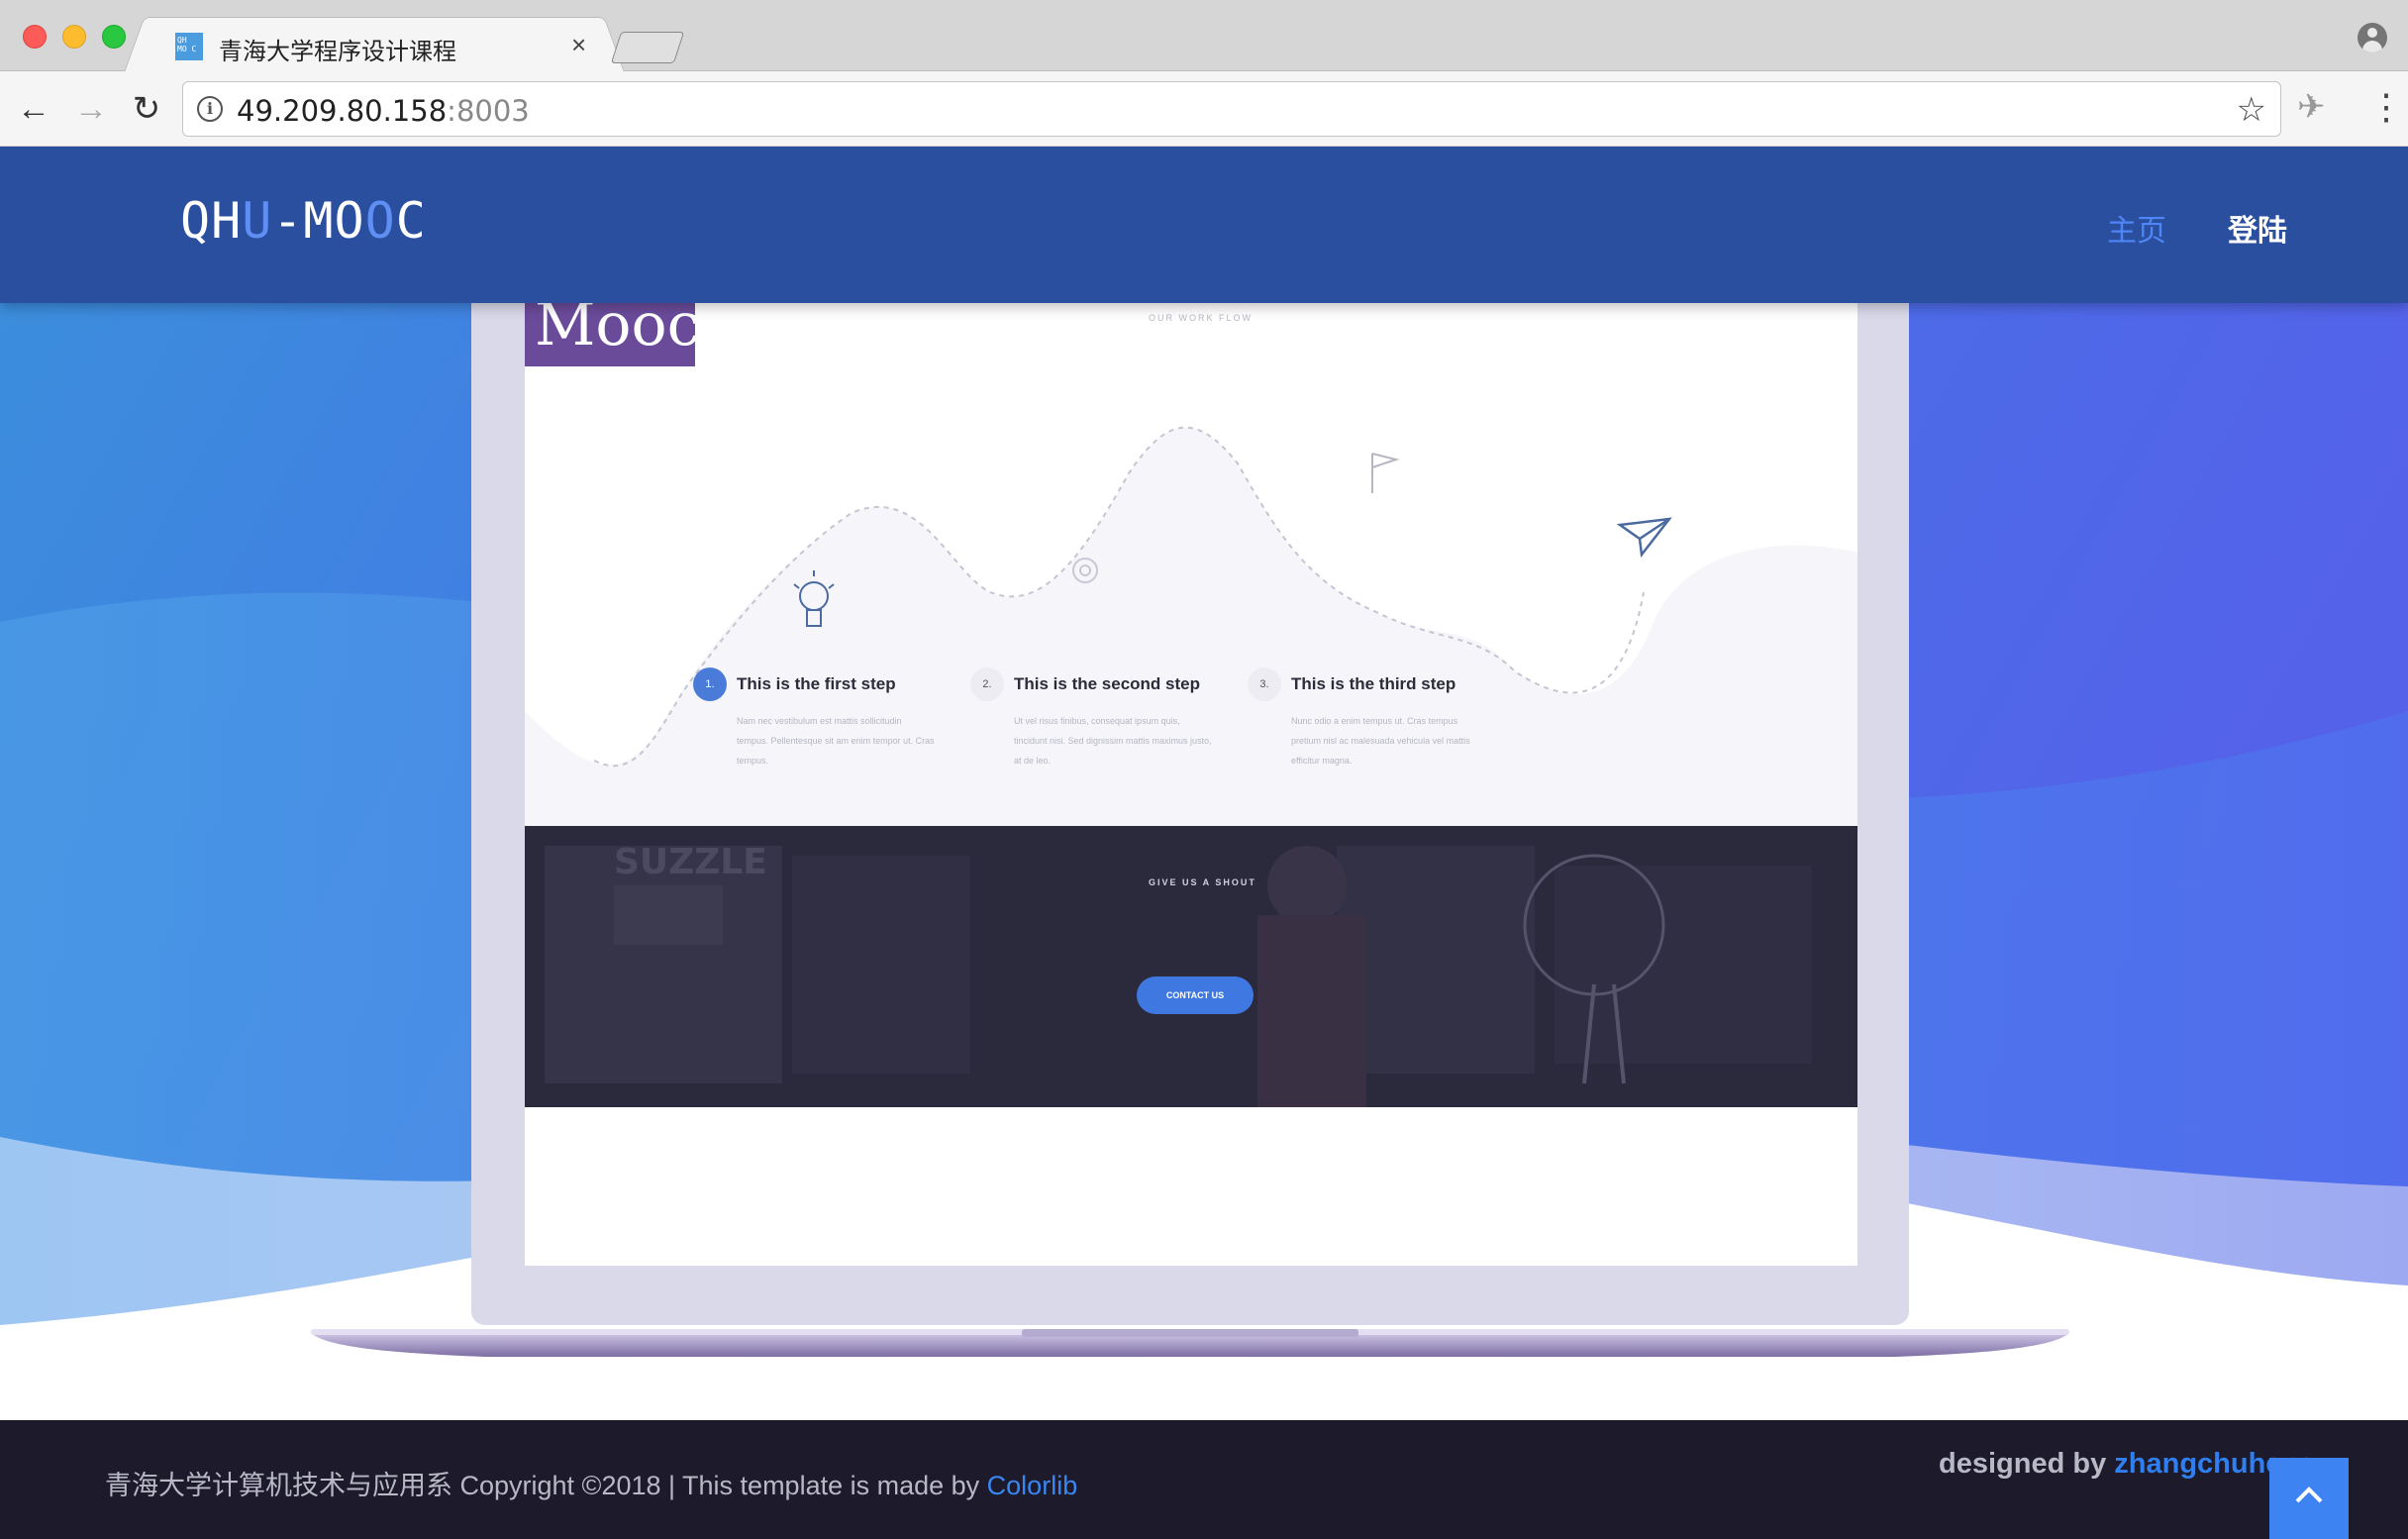 Image resolution: width=2408 pixels, height=1539 pixels. Describe the element at coordinates (114, 37) in the screenshot. I see `maximize-window-button` at that location.